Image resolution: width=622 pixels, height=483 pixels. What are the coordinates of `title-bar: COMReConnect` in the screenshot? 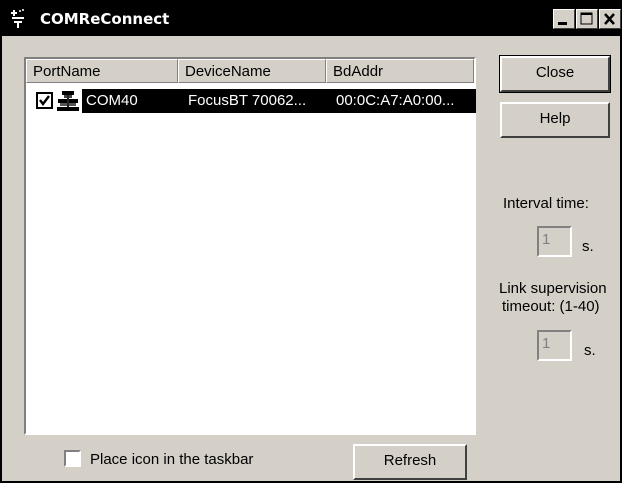 It's located at (311, 19).